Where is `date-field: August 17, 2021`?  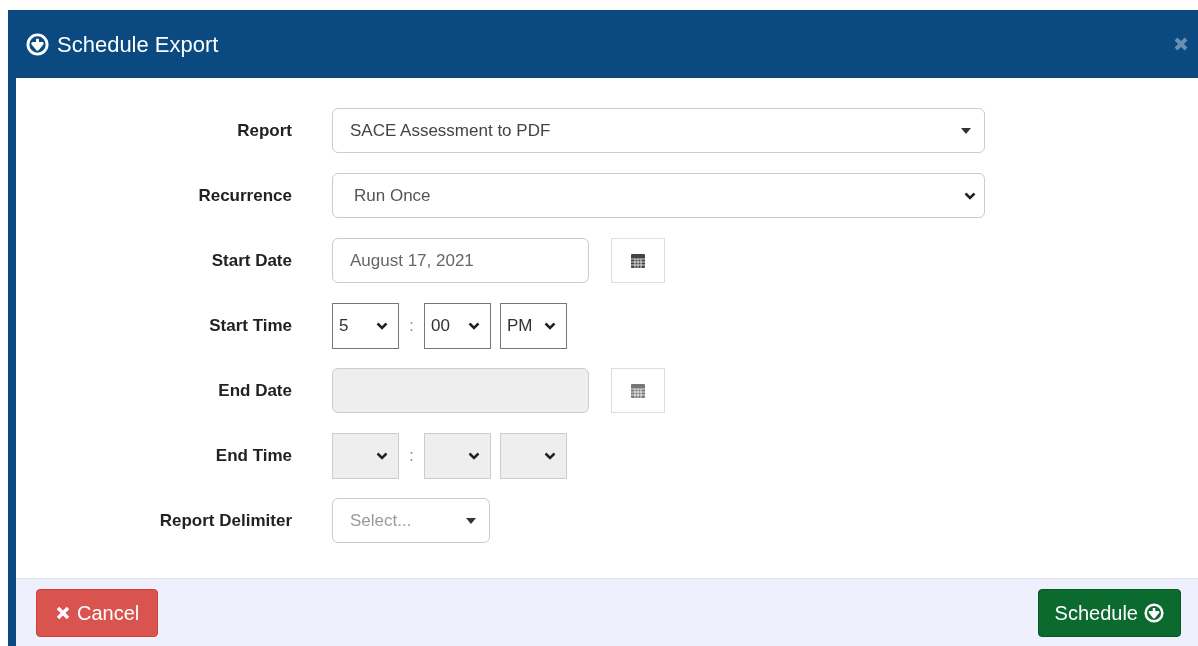
date-field: August 17, 2021 is located at coordinates (460, 260).